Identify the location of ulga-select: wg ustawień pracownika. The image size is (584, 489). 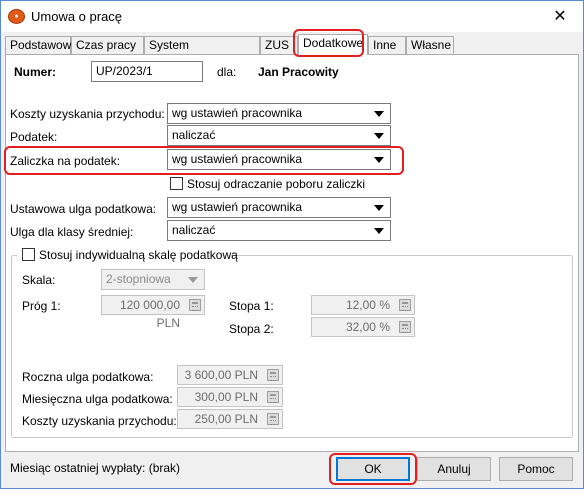
(279, 207).